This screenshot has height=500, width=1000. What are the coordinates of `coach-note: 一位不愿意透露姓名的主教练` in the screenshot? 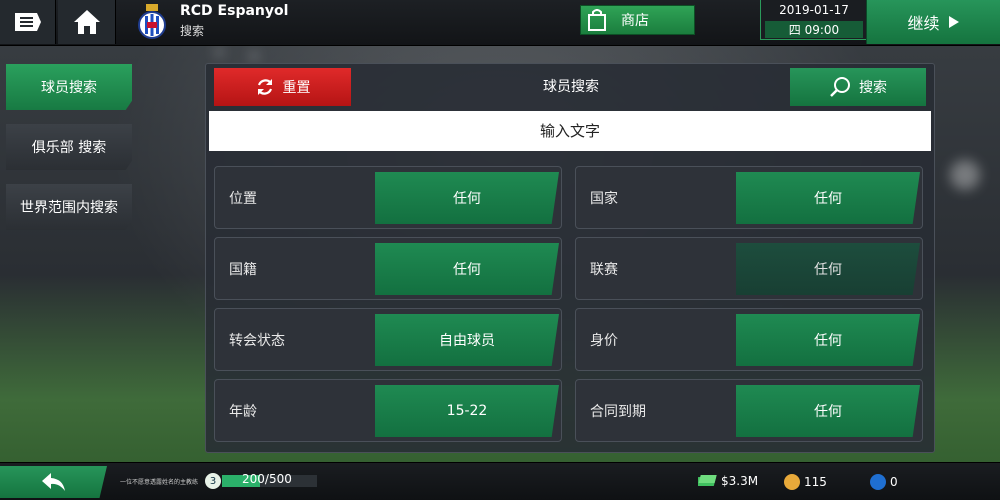 It's located at (159, 482).